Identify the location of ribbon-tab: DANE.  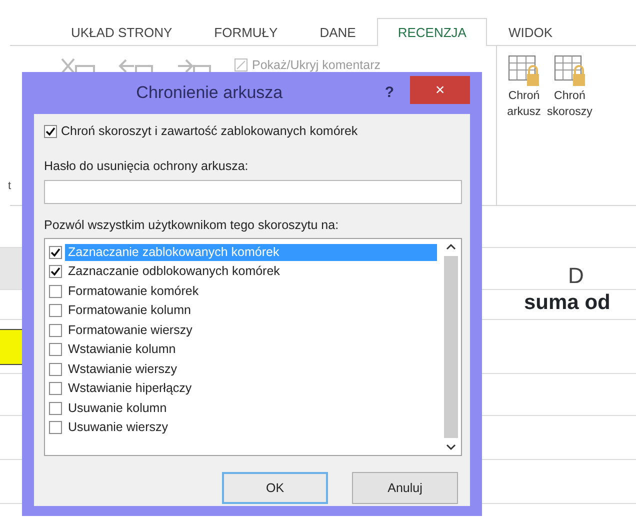
(337, 31).